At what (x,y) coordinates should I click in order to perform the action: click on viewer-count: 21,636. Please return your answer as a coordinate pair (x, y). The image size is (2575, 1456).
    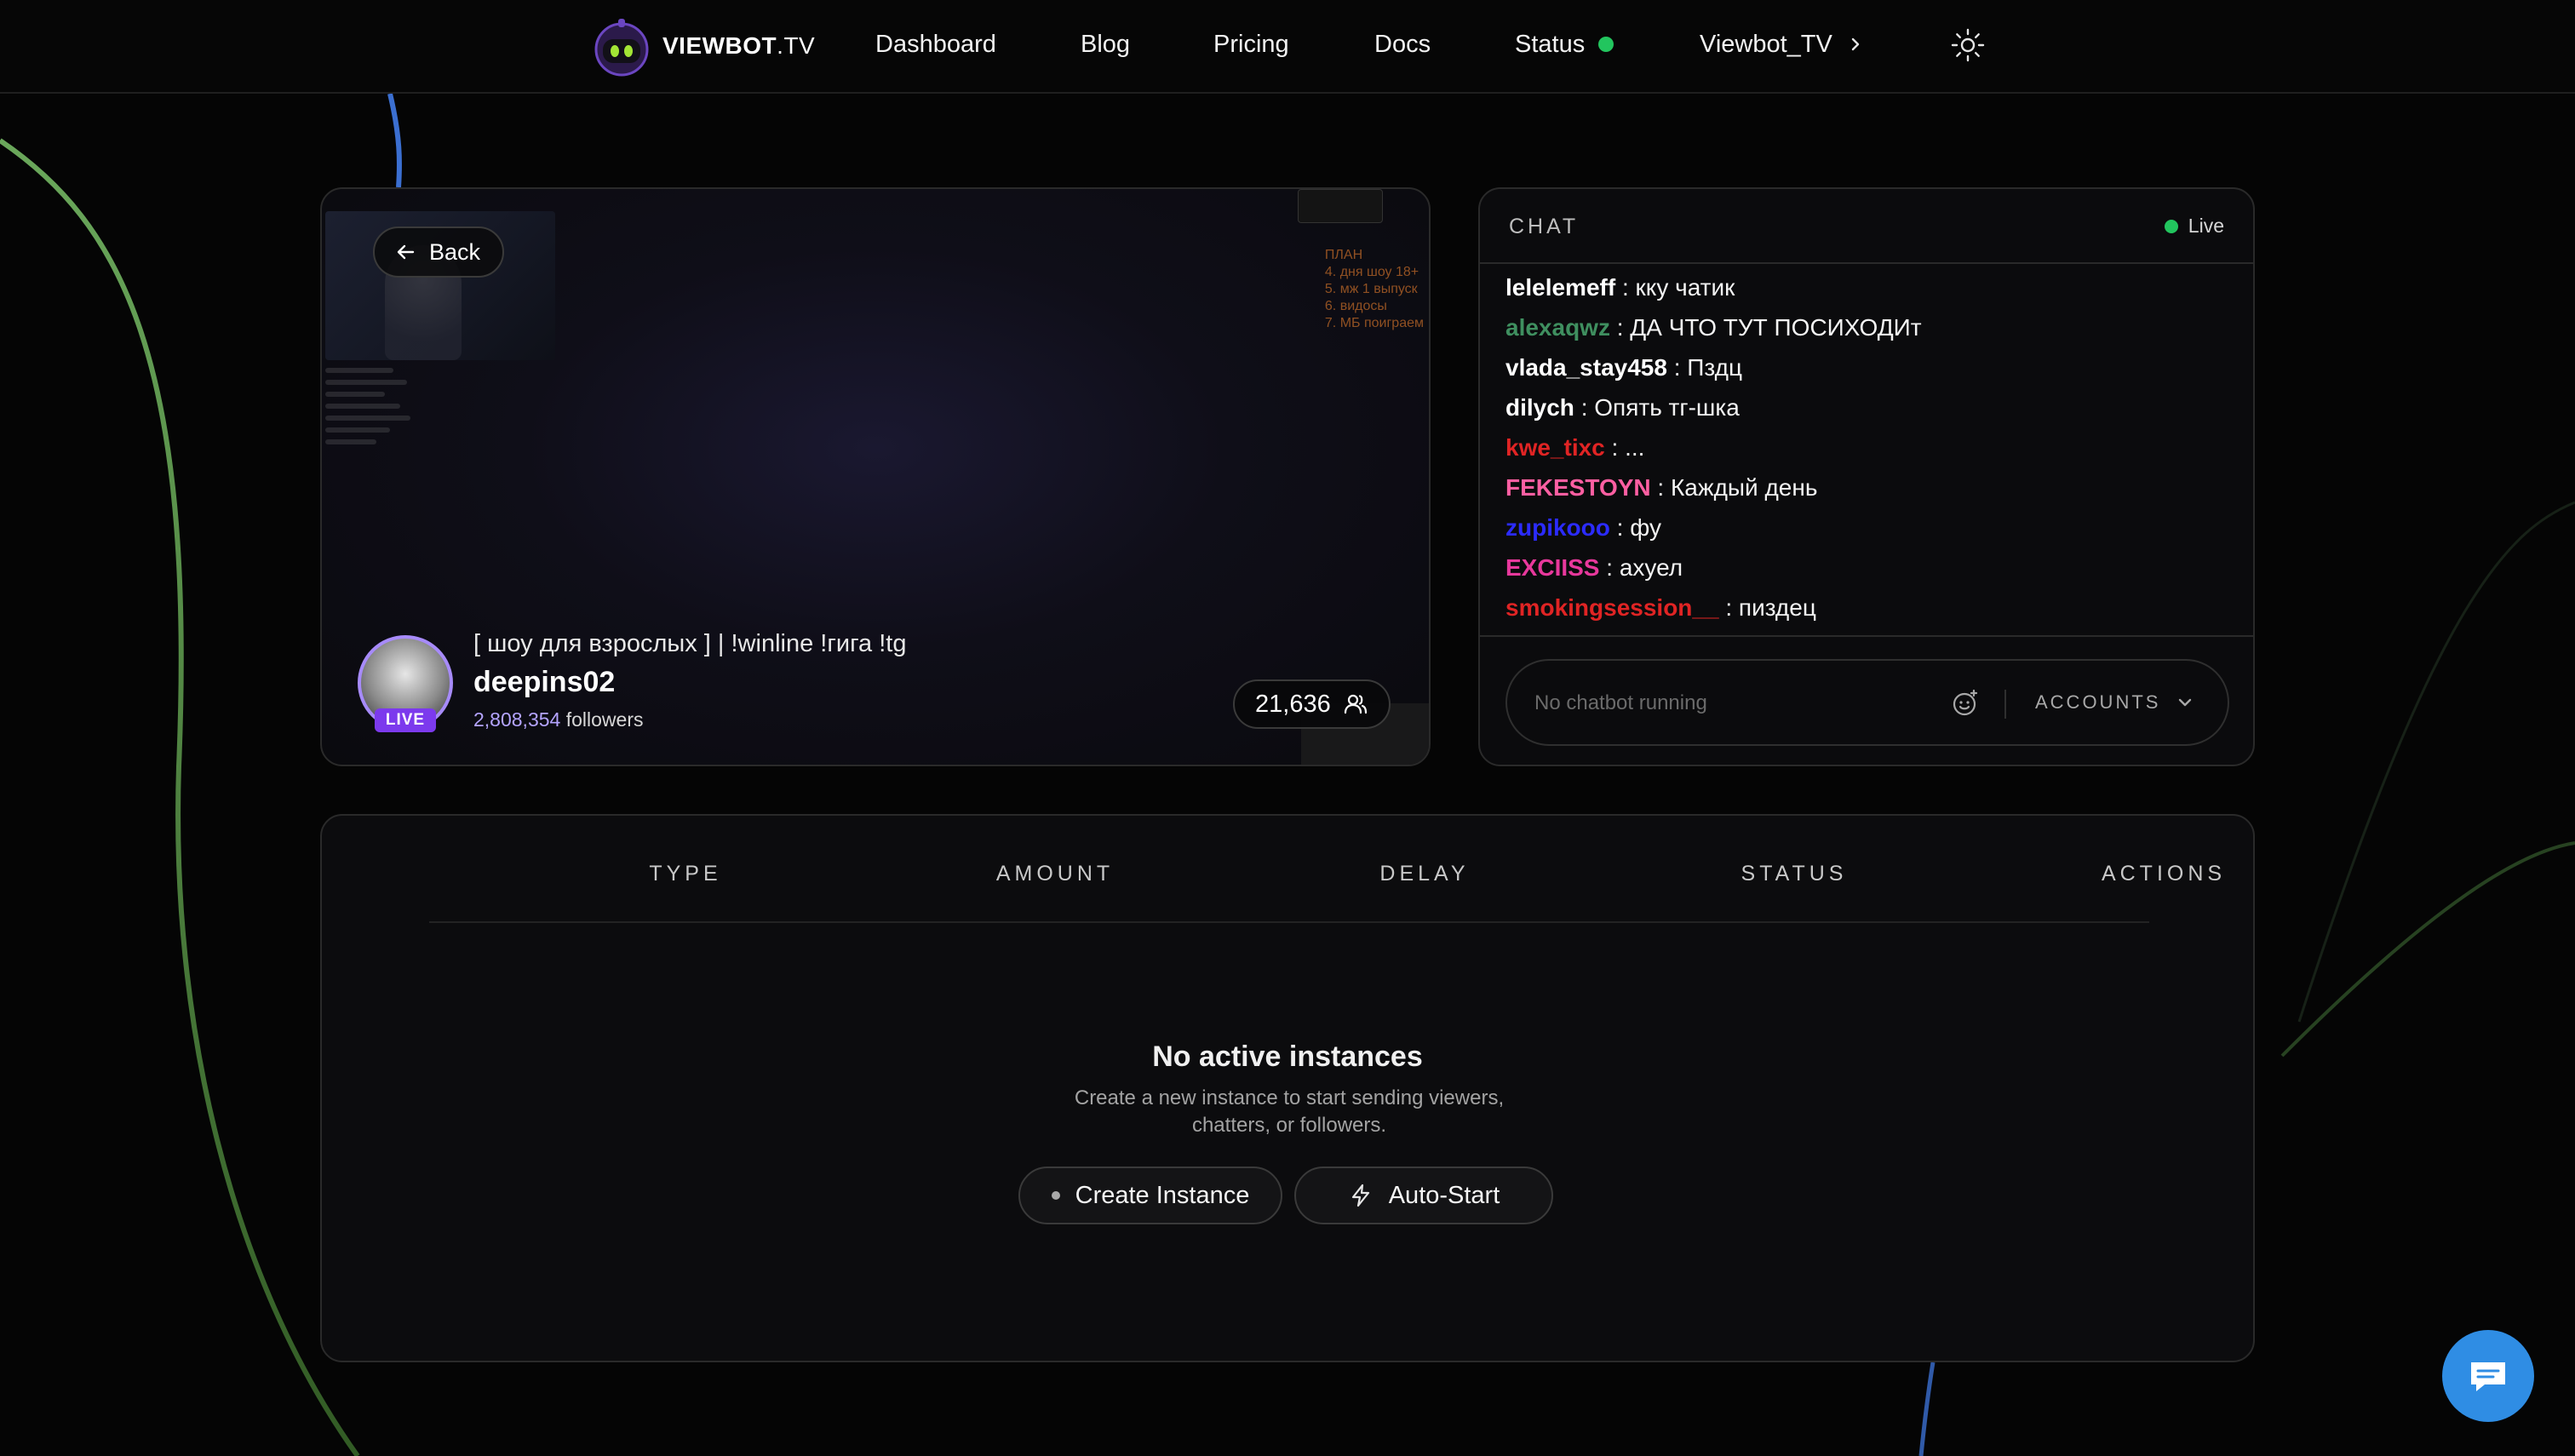
    Looking at the image, I should click on (1312, 704).